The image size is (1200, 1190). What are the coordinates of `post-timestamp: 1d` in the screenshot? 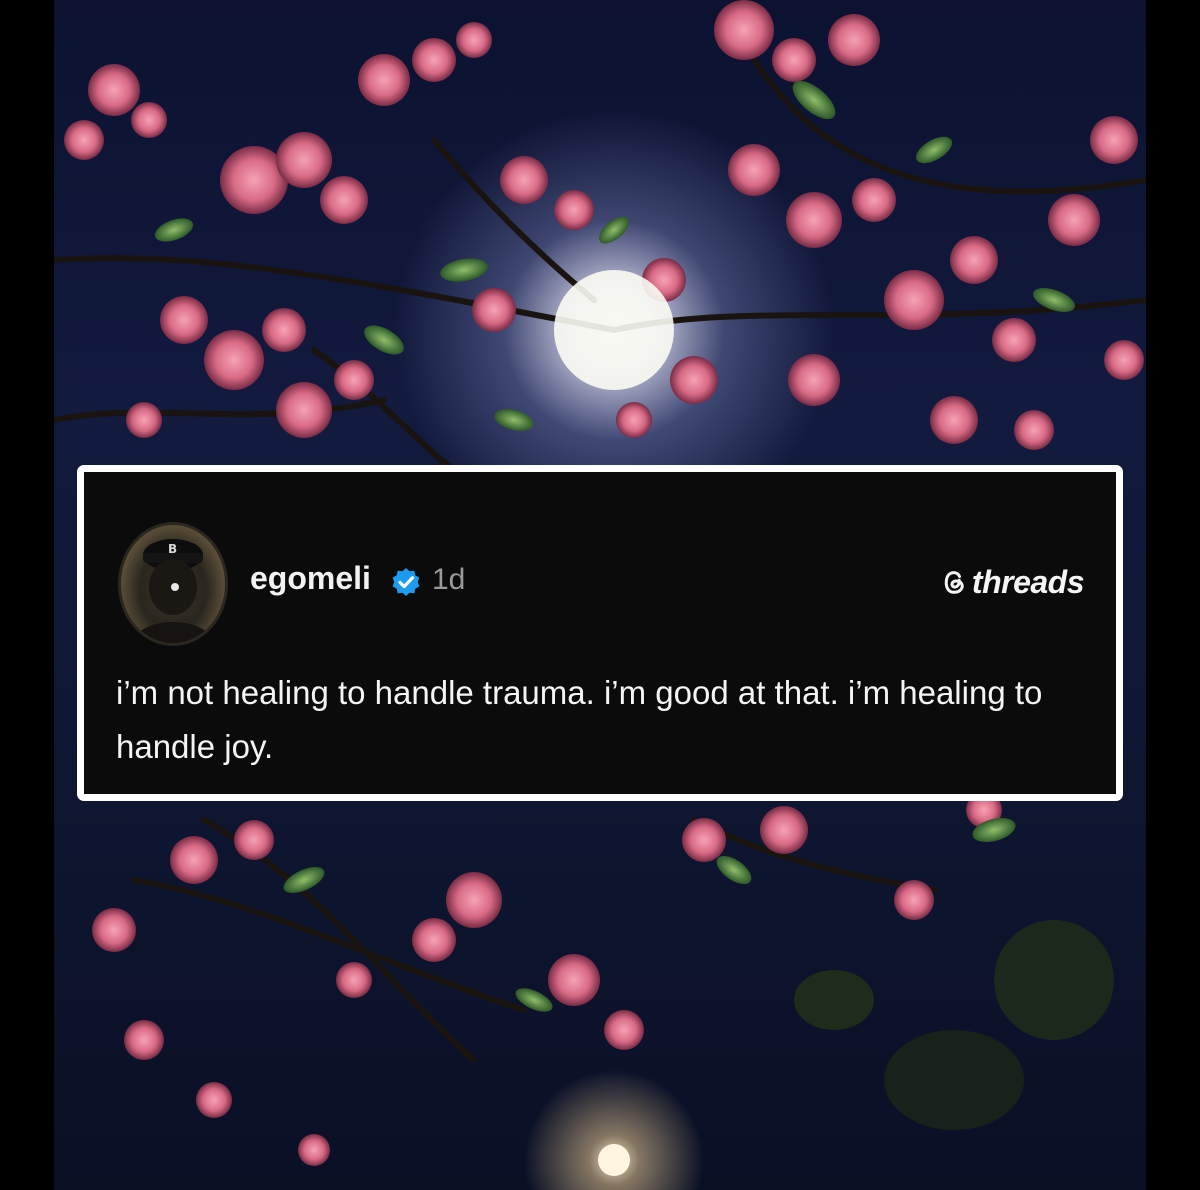 It's located at (449, 579).